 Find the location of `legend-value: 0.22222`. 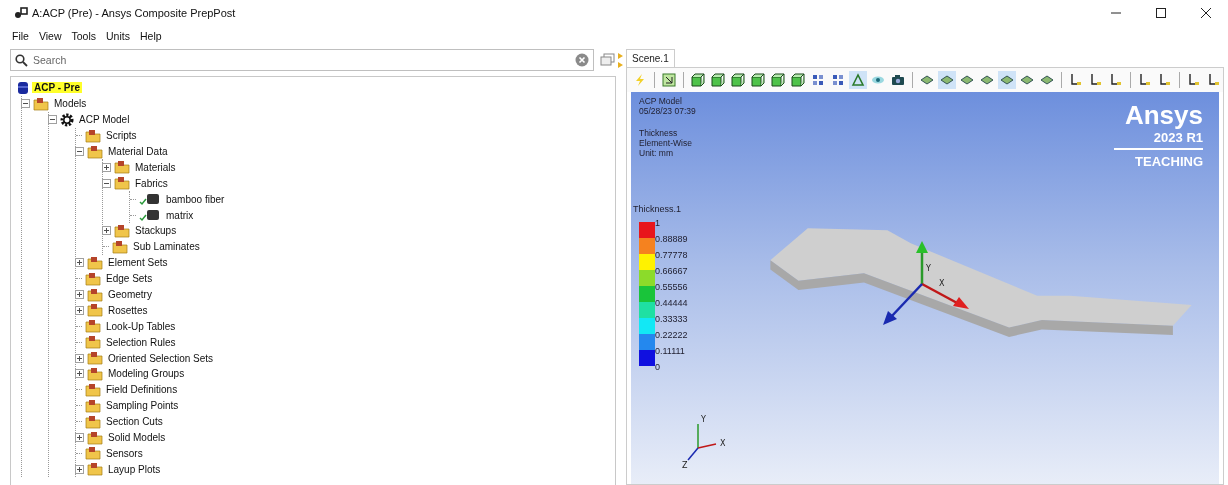

legend-value: 0.22222 is located at coordinates (671, 335).